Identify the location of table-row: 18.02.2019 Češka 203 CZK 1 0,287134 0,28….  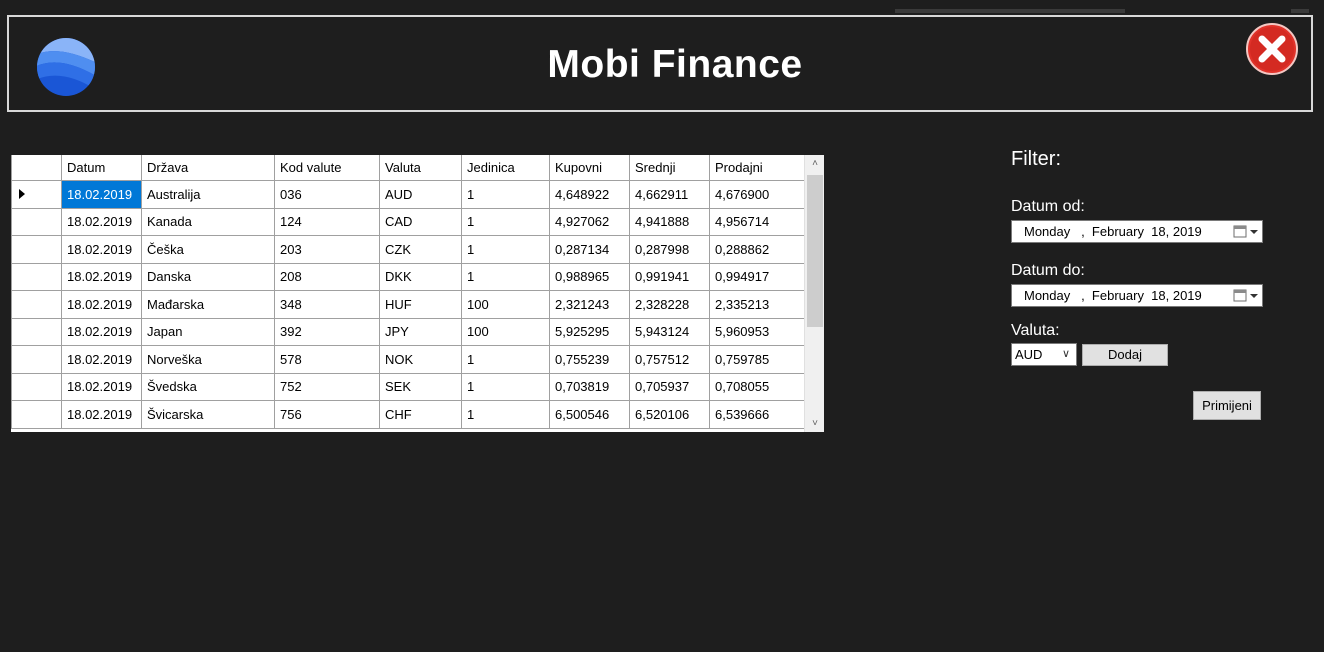
(408, 249).